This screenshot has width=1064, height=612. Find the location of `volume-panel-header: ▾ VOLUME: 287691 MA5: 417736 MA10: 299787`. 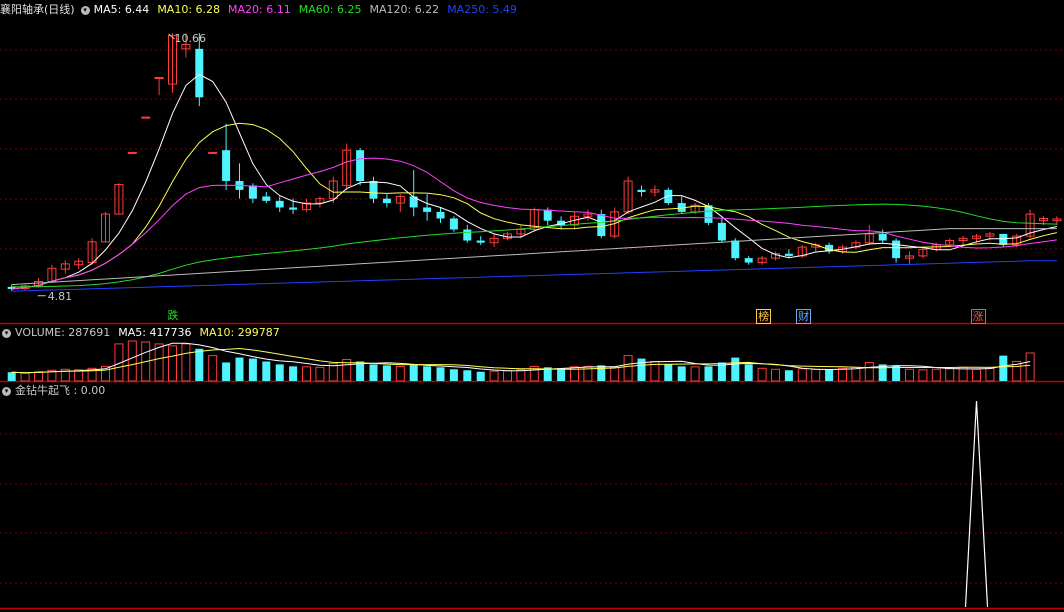

volume-panel-header: ▾ VOLUME: 287691 MA5: 417736 MA10: 299787 is located at coordinates (146, 332).